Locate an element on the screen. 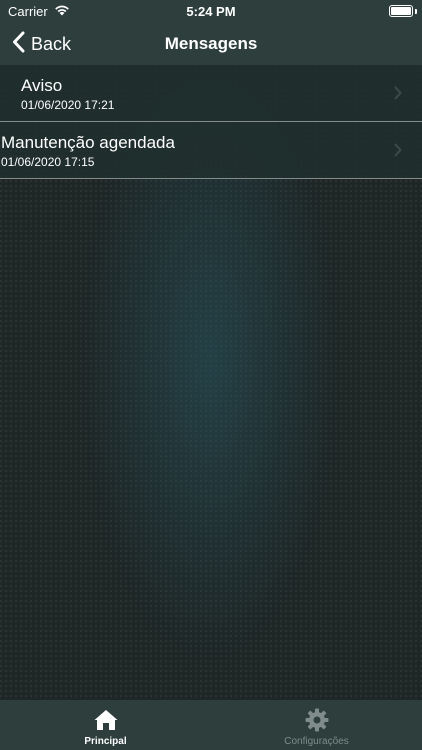 This screenshot has width=422, height=750. battery-tip is located at coordinates (416, 11).